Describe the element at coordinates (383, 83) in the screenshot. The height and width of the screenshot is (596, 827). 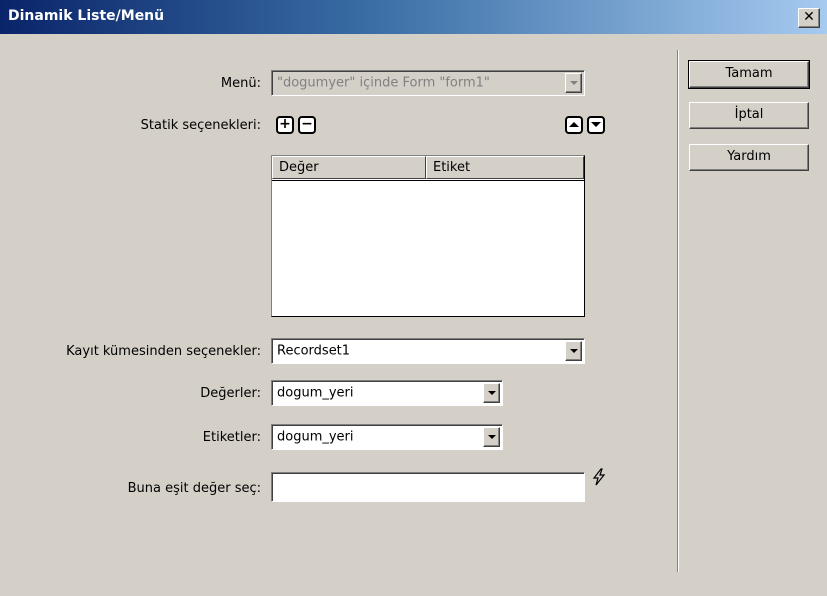
I see `menu-value: "dogumyer" içinde Form "form1"` at that location.